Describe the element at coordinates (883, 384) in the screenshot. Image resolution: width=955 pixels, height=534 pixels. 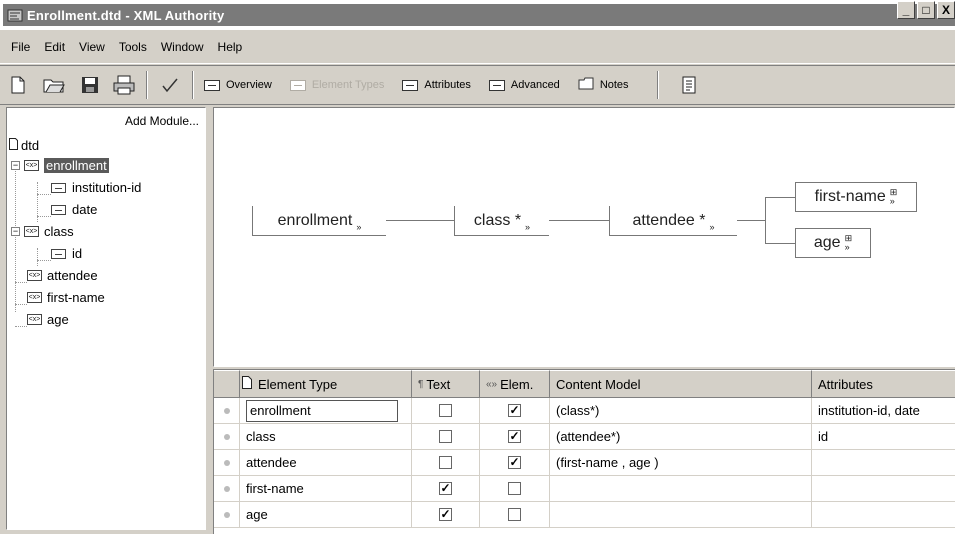
I see `grid-header-attributes: Attributes` at that location.